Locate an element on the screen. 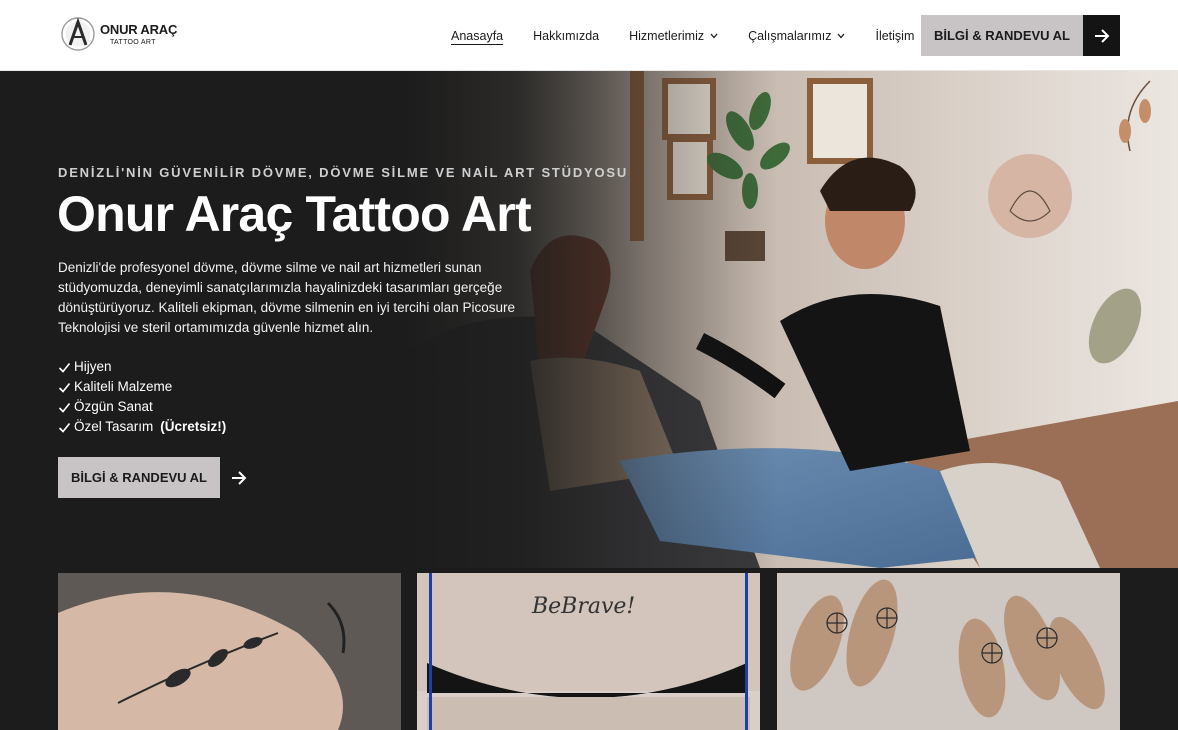 The height and width of the screenshot is (730, 1178). nav-item-hakkimizda: Hakkımızda is located at coordinates (566, 36).